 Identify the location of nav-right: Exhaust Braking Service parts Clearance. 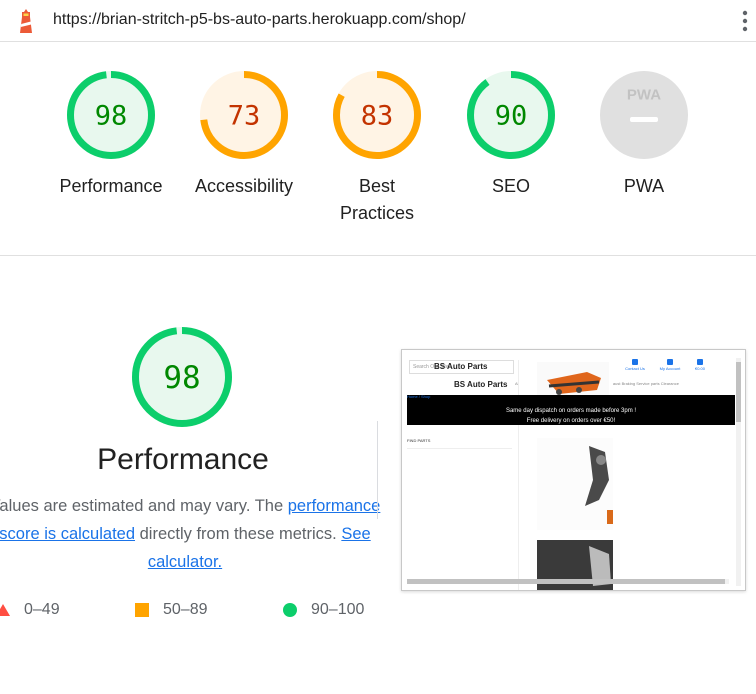
(642, 383).